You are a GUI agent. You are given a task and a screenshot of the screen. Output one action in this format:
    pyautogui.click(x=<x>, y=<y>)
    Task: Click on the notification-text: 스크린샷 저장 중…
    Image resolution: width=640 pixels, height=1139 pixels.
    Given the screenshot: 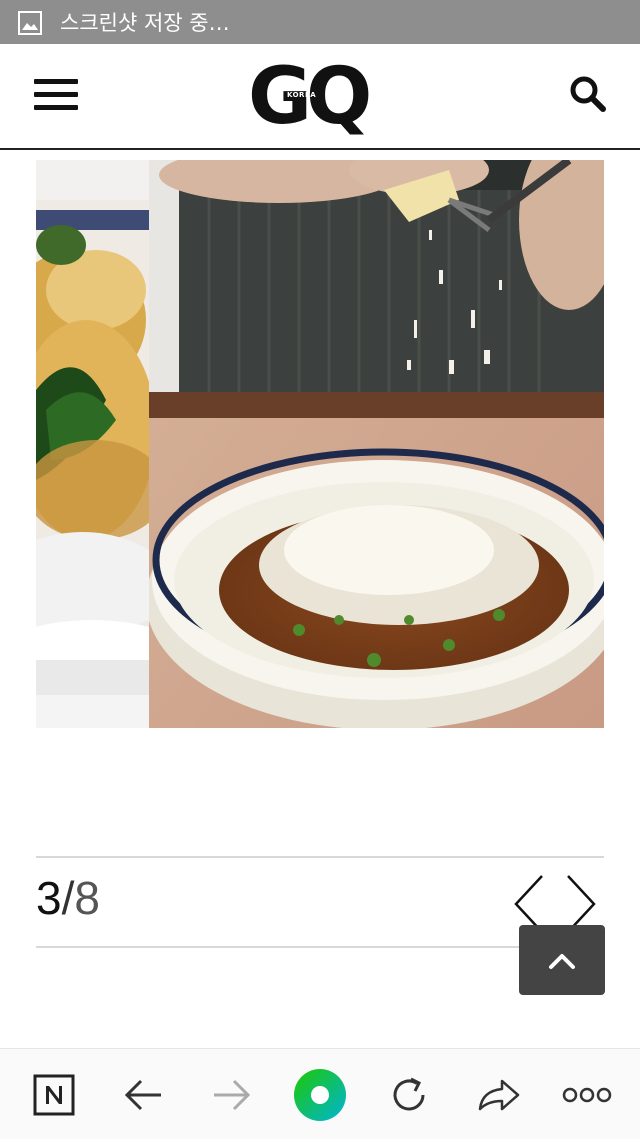 What is the action you would take?
    pyautogui.click(x=145, y=23)
    